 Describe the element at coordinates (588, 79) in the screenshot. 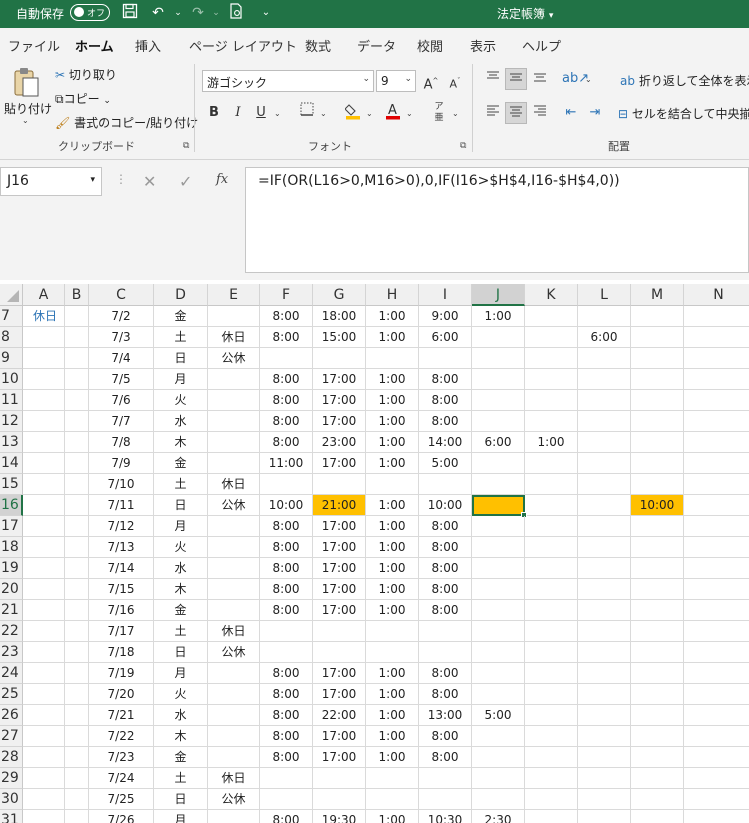

I see `orientation-dropdown-icon: ⌄` at that location.